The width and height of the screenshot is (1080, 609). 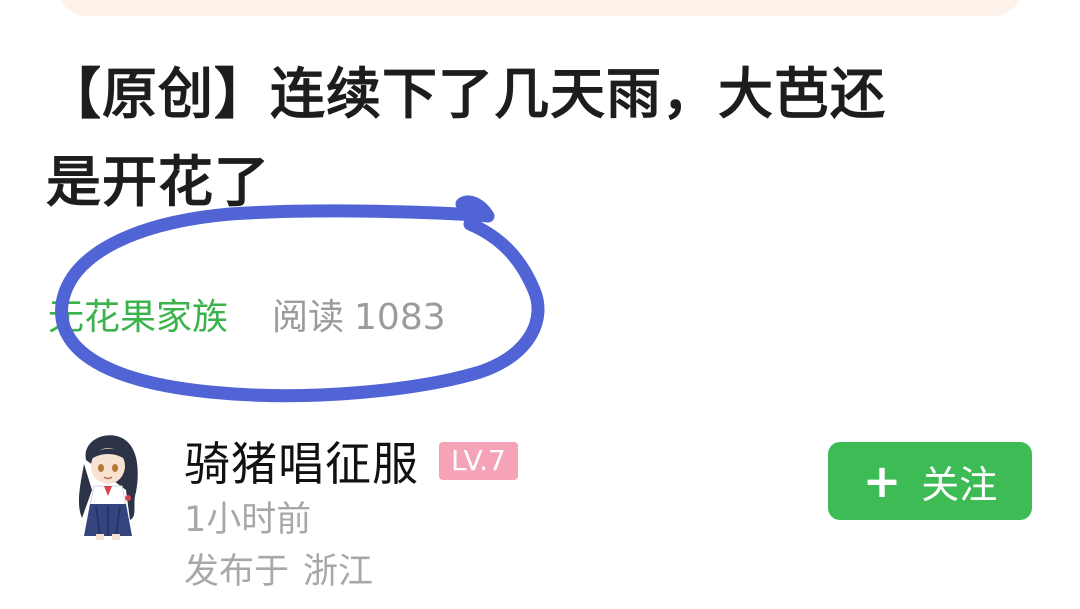 I want to click on post-time: 1小时前, so click(x=248, y=520).